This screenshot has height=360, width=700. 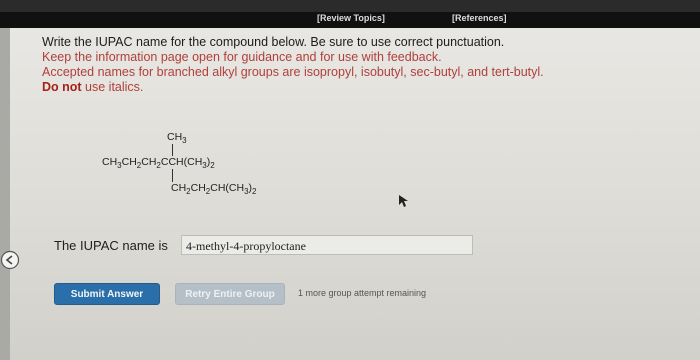 What do you see at coordinates (214, 189) in the screenshot?
I see `structure-side-chain: CH2CH2CH(CH3)2` at bounding box center [214, 189].